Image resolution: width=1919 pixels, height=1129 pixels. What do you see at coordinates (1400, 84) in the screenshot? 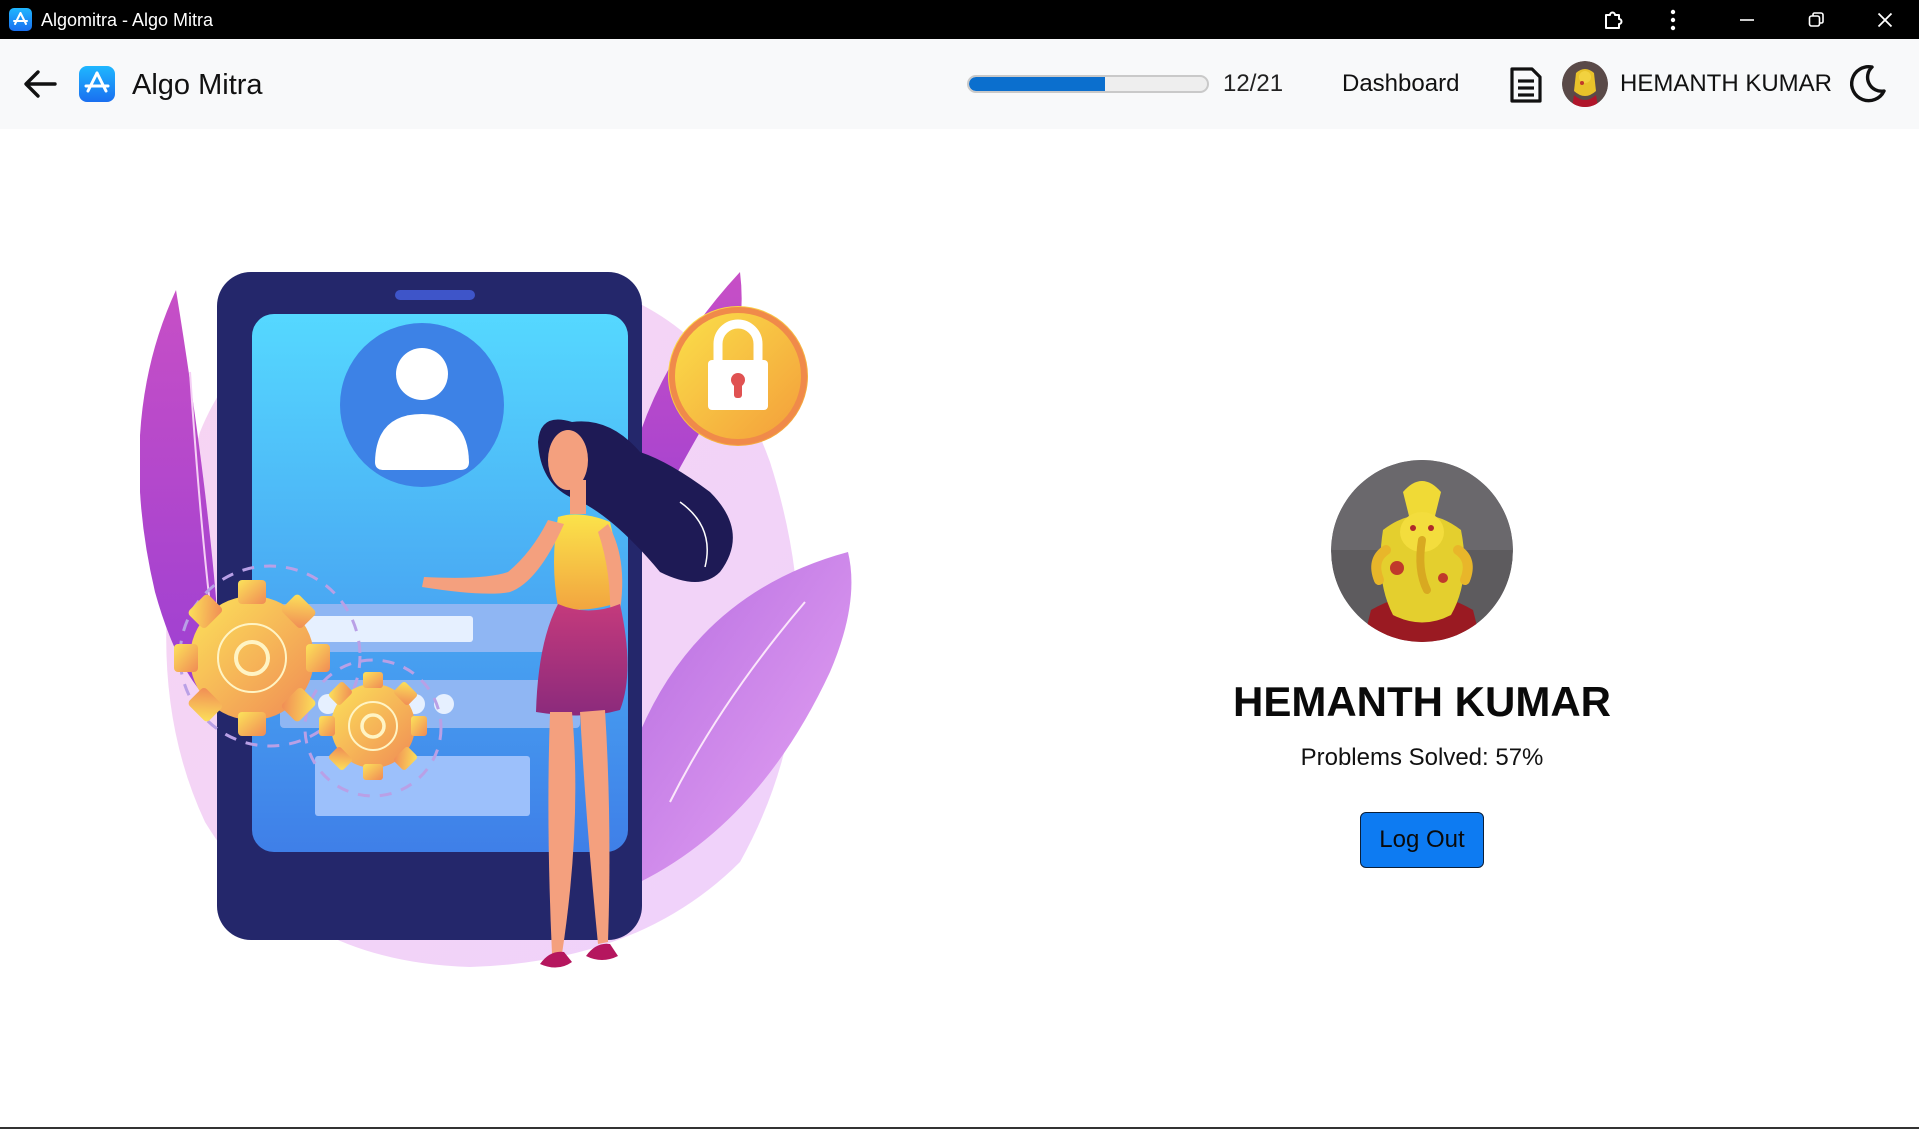
I see `nav-dashboard-link: Dashboard` at bounding box center [1400, 84].